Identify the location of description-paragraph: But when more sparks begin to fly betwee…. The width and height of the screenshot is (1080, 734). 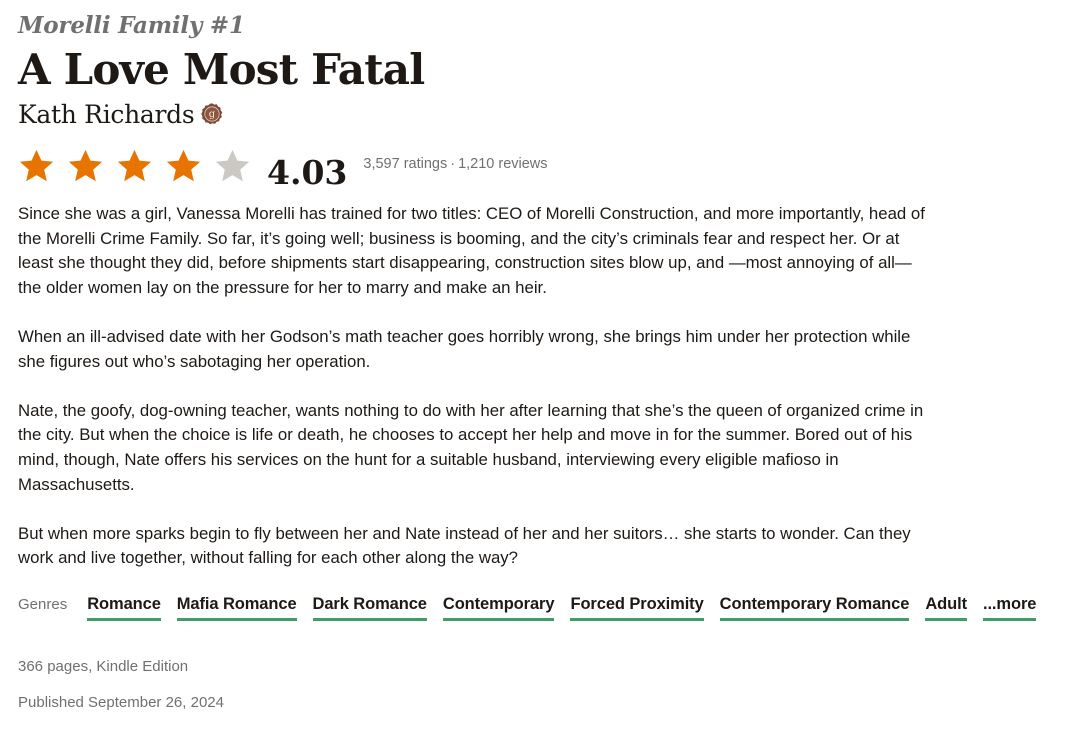
(464, 545).